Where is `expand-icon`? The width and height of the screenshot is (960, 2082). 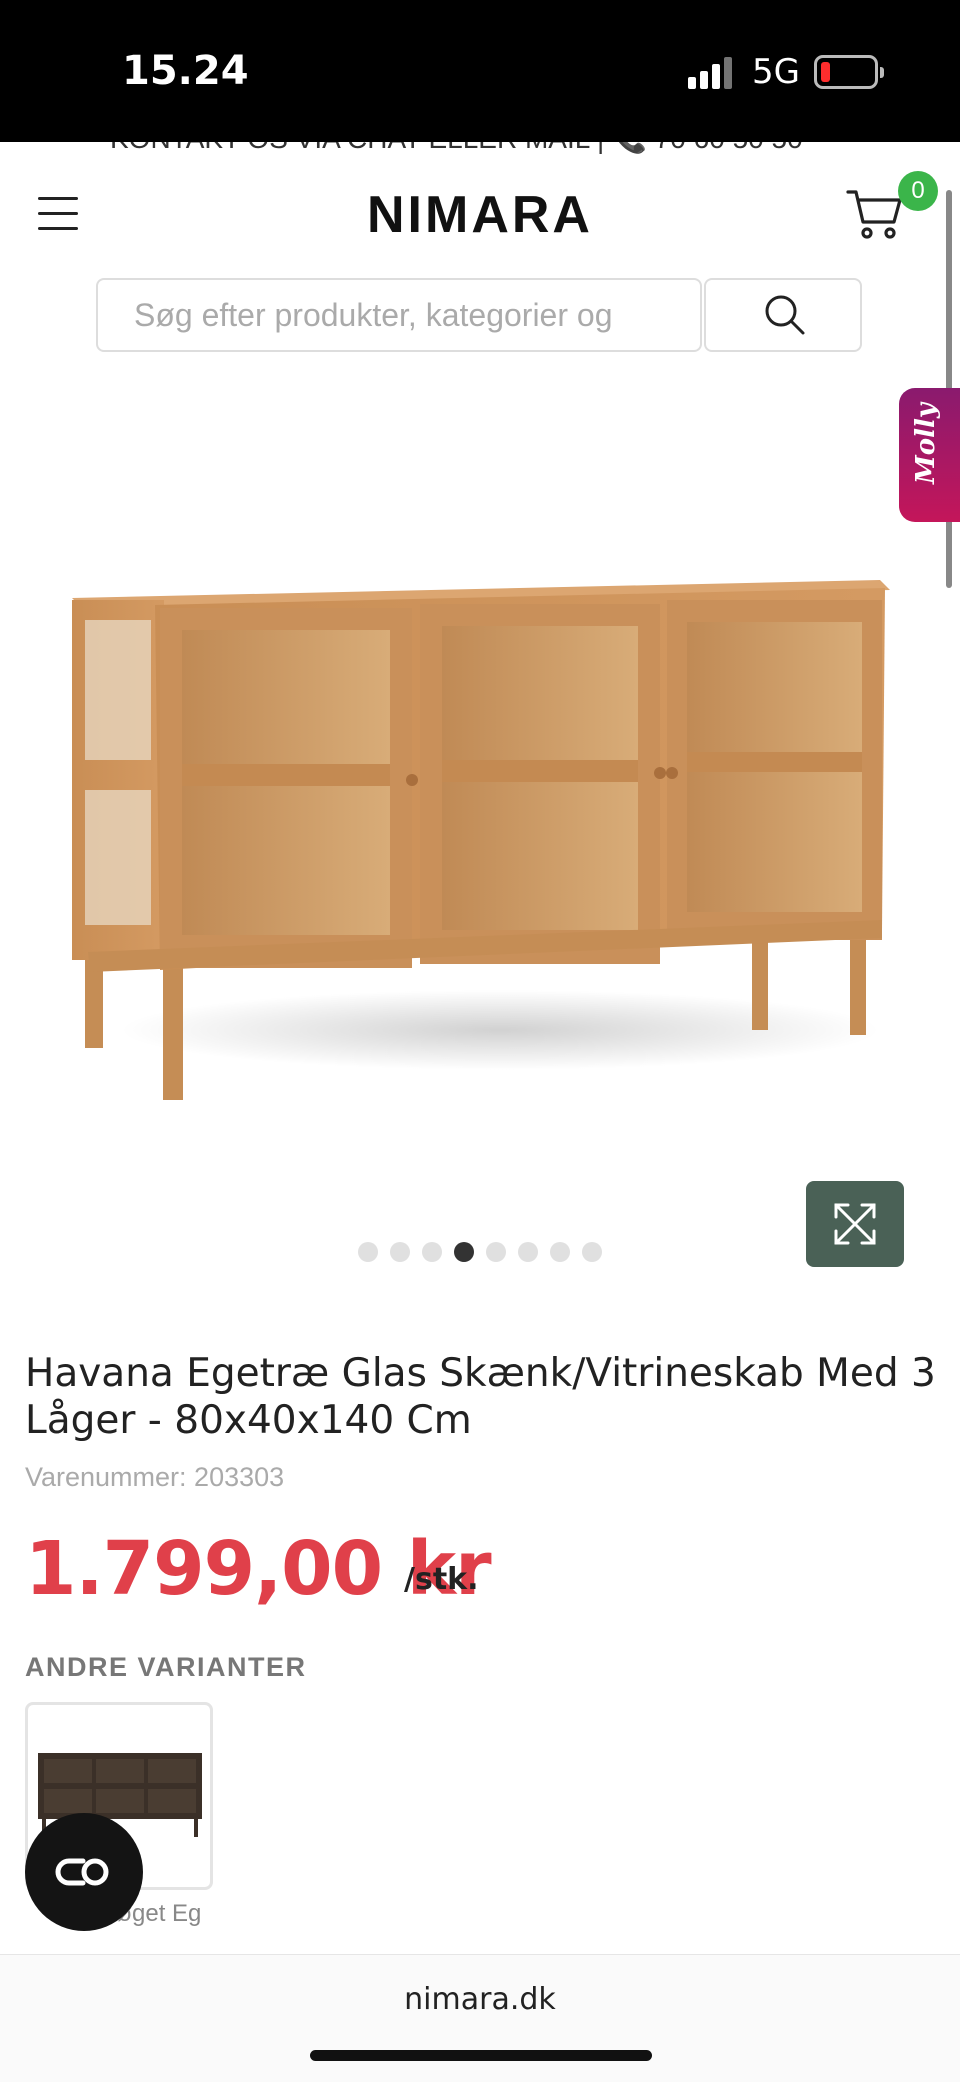
expand-icon is located at coordinates (855, 1224).